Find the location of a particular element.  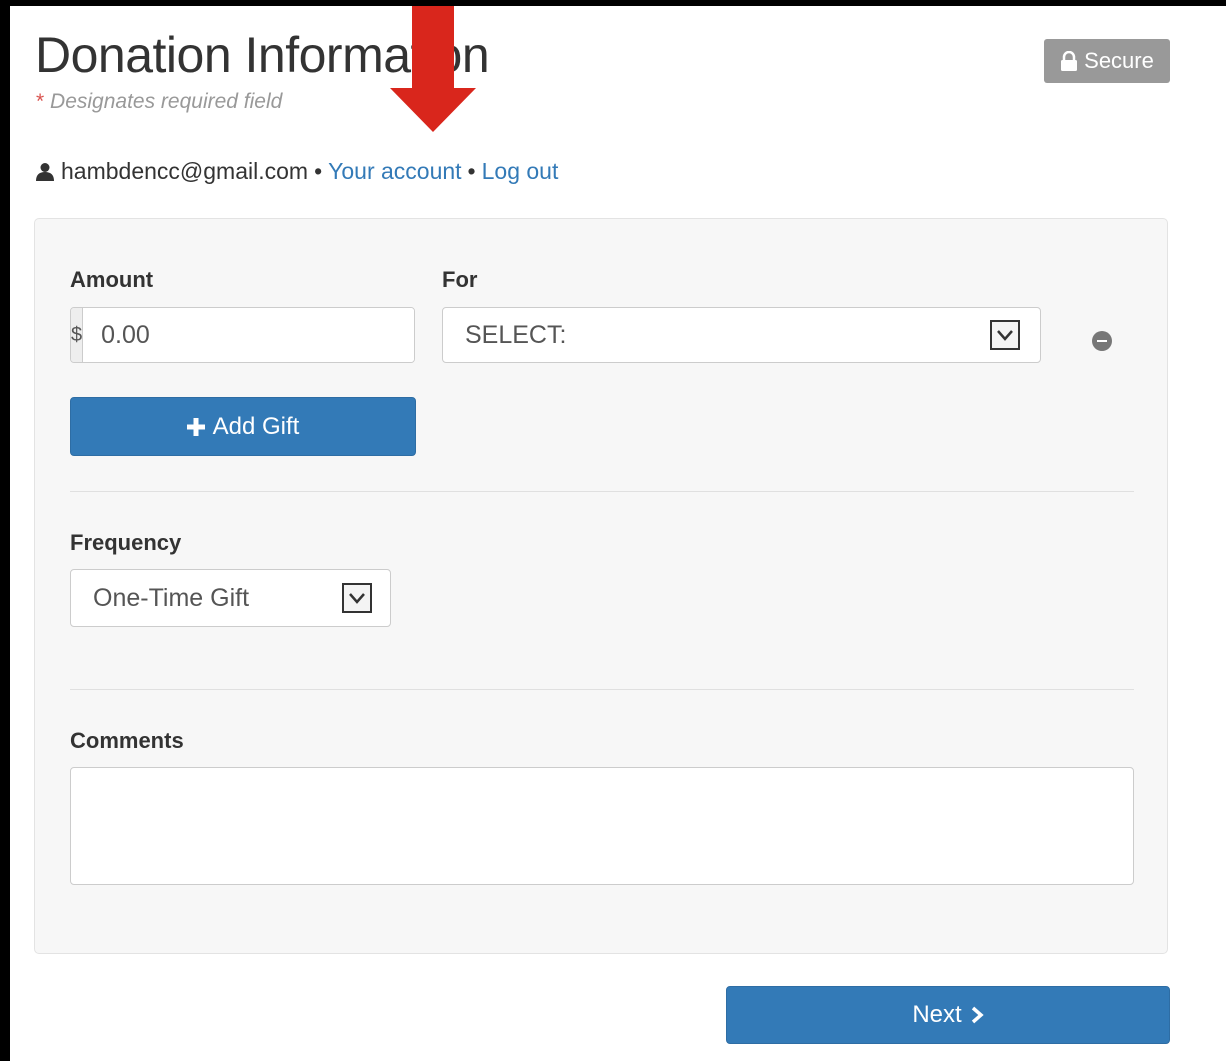

your-account-link: Your account is located at coordinates (394, 171).